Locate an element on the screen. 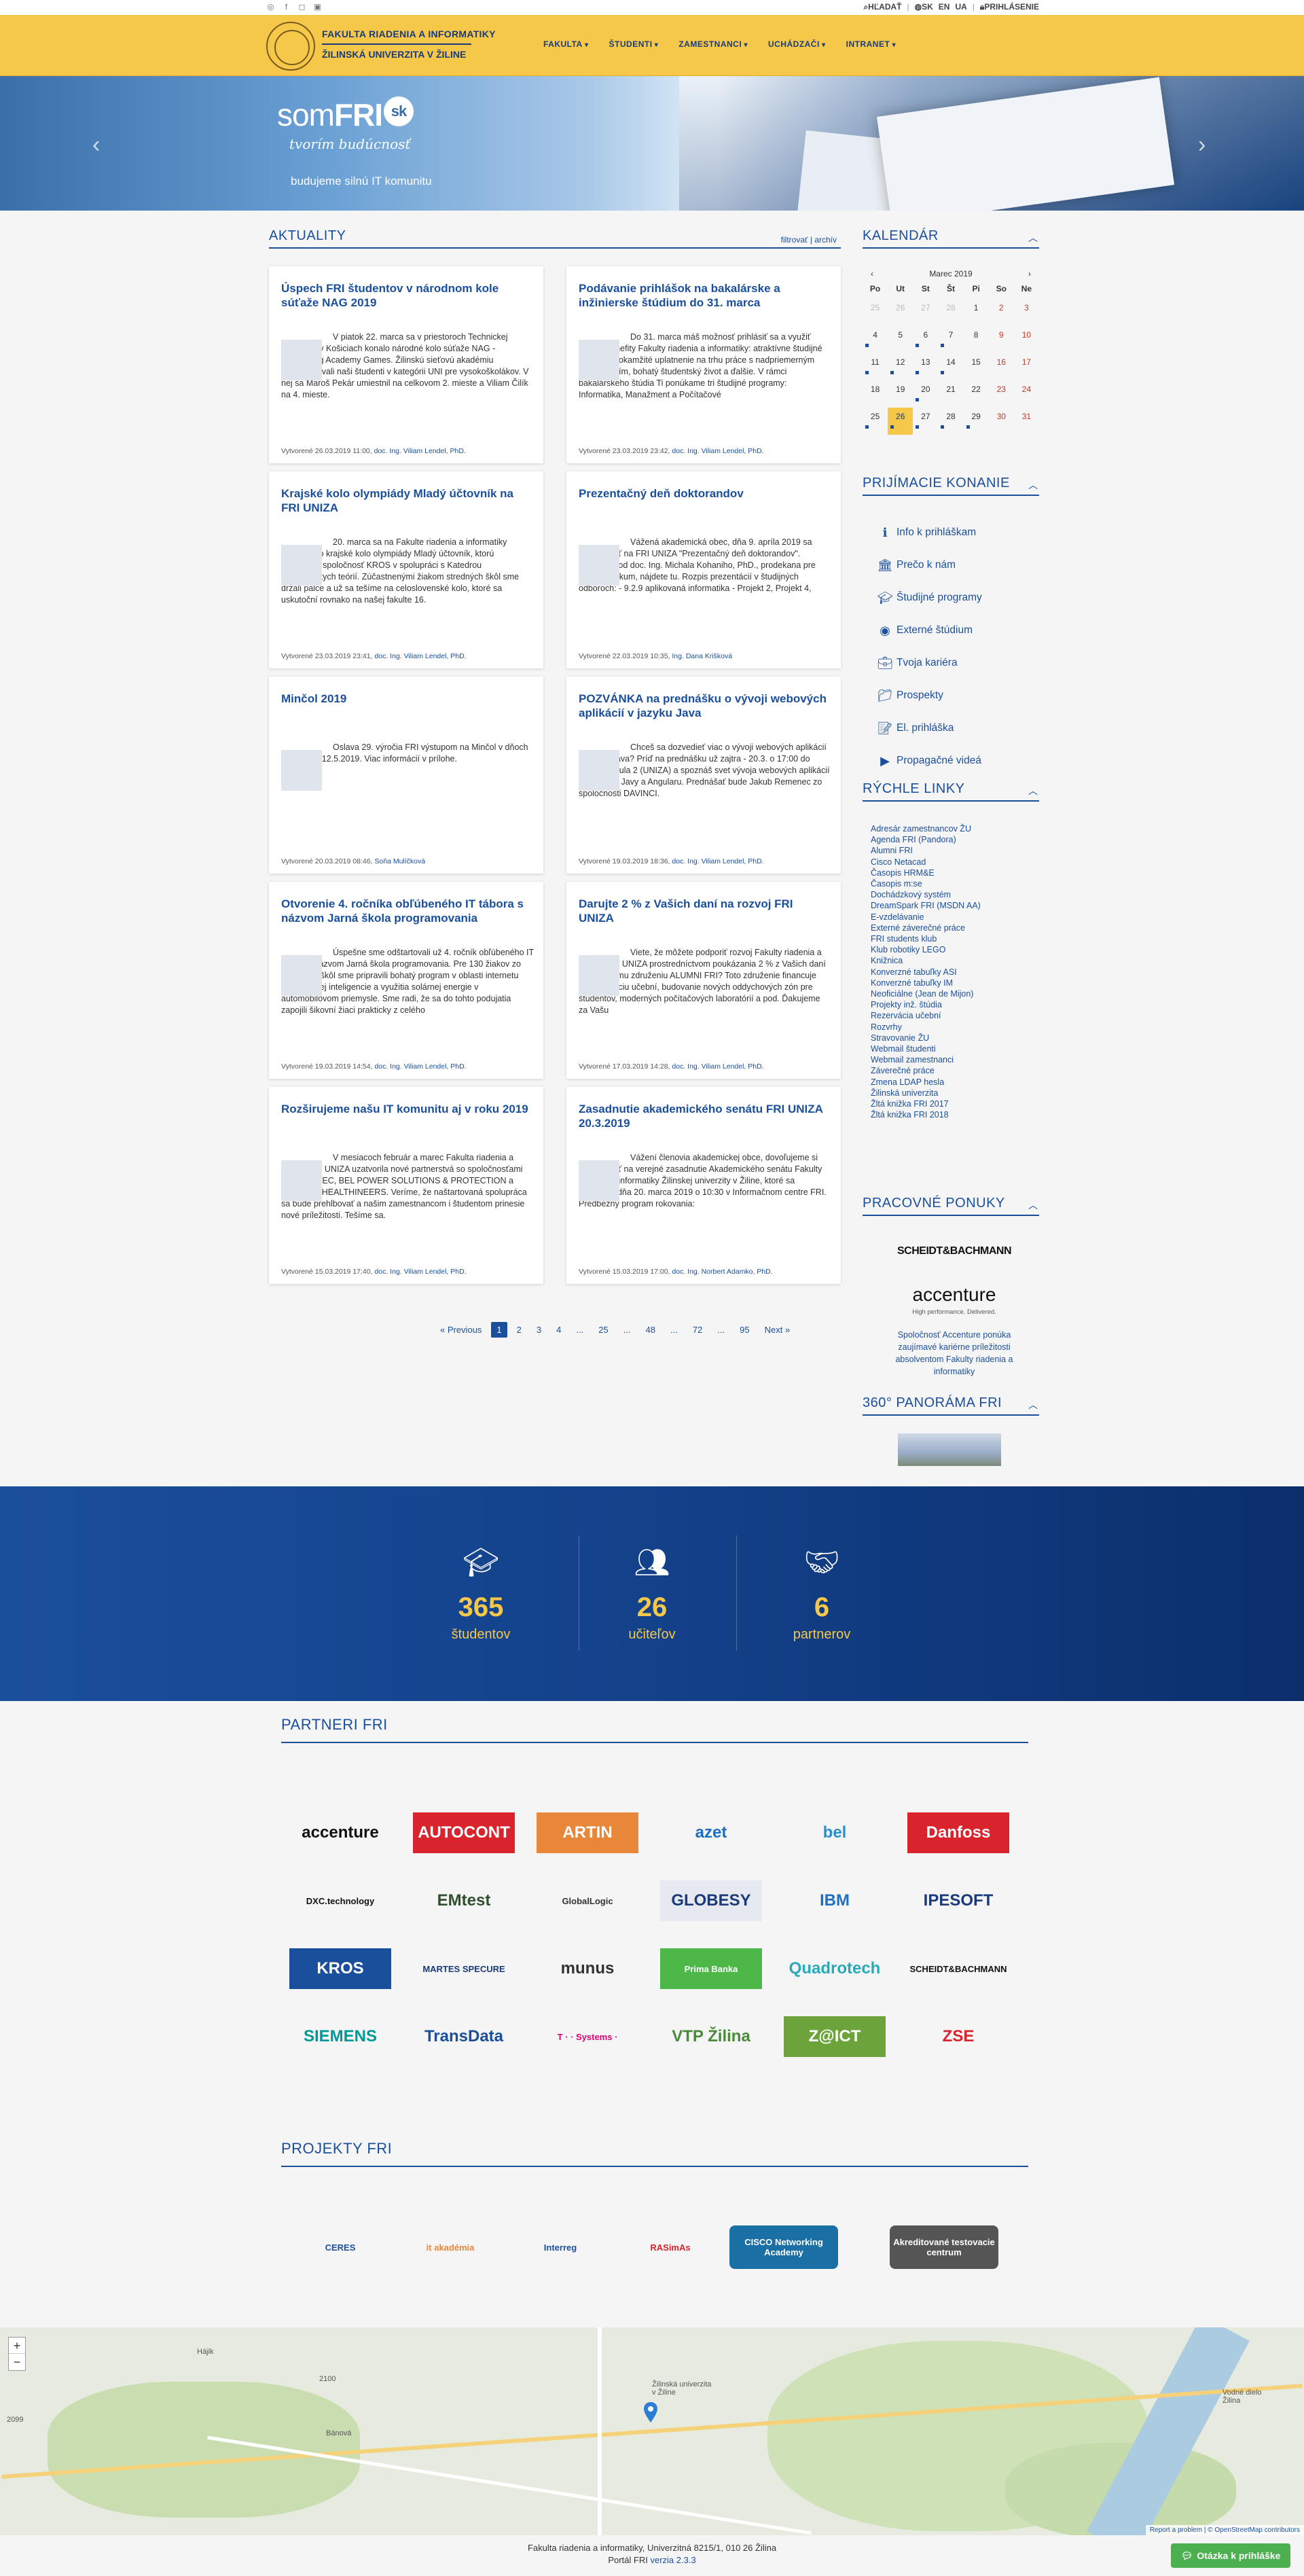 The height and width of the screenshot is (2576, 1304). zoom-out-button: − is located at coordinates (17, 2362).